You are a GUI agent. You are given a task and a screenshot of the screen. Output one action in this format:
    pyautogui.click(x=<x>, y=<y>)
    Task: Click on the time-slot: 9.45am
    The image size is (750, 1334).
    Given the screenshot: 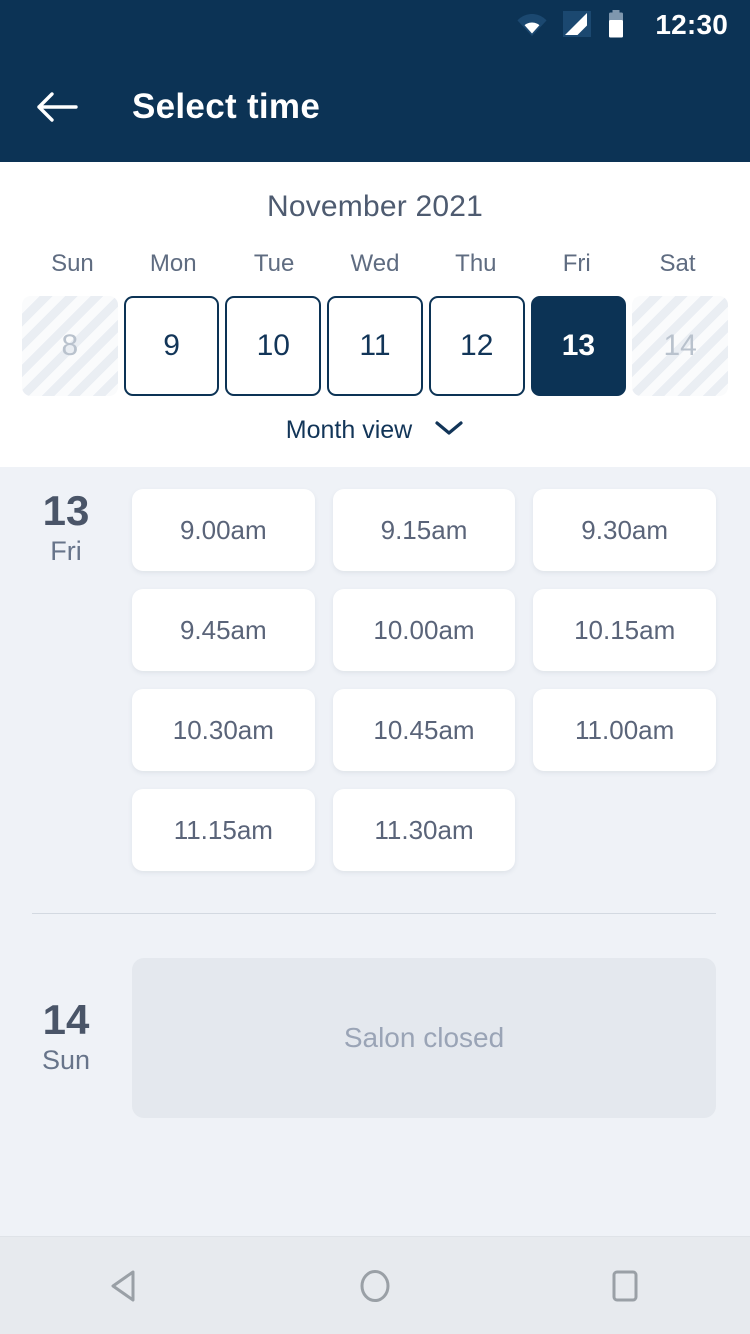 What is the action you would take?
    pyautogui.click(x=223, y=630)
    